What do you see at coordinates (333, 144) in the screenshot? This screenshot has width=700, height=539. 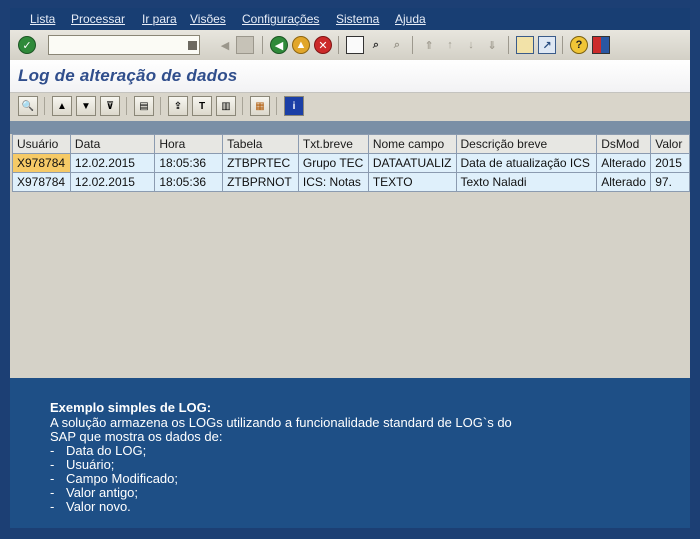 I see `column-header-txt-breve: Txt.breve` at bounding box center [333, 144].